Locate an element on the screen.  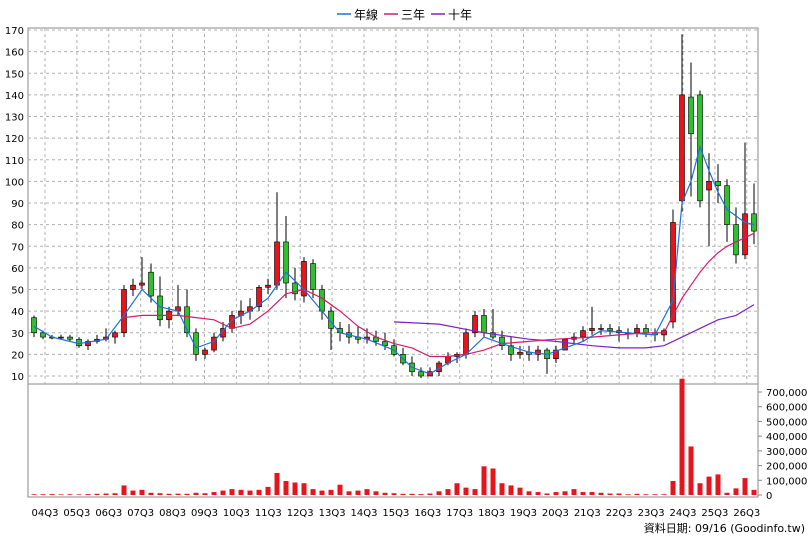
price-tick-label: 90 is located at coordinates (17, 204).